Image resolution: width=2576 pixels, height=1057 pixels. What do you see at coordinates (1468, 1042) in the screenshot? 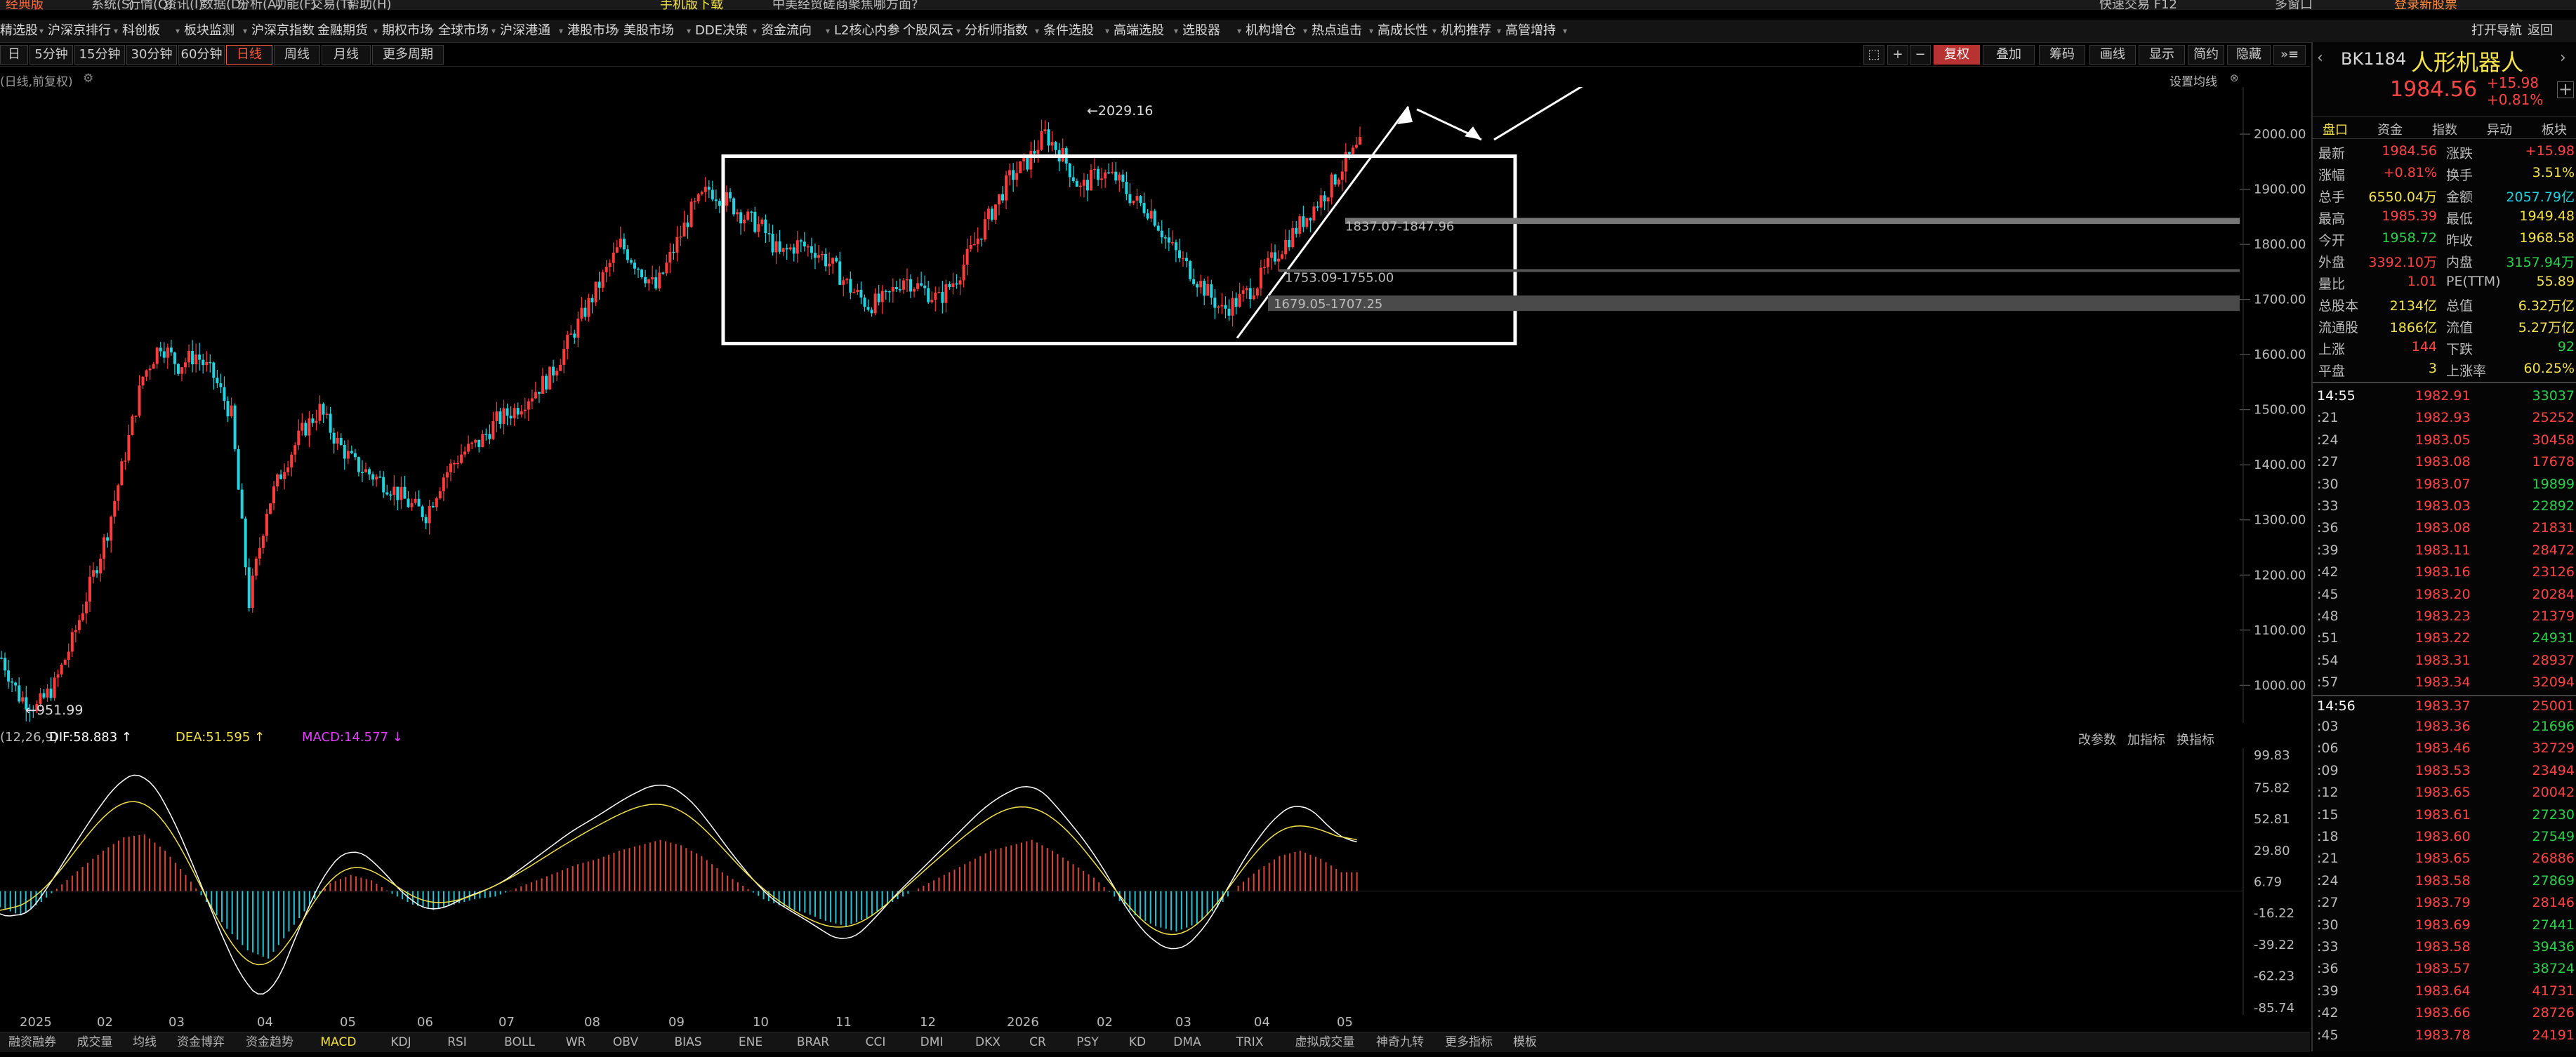
I see `indicator-tab-24: 更多指标` at bounding box center [1468, 1042].